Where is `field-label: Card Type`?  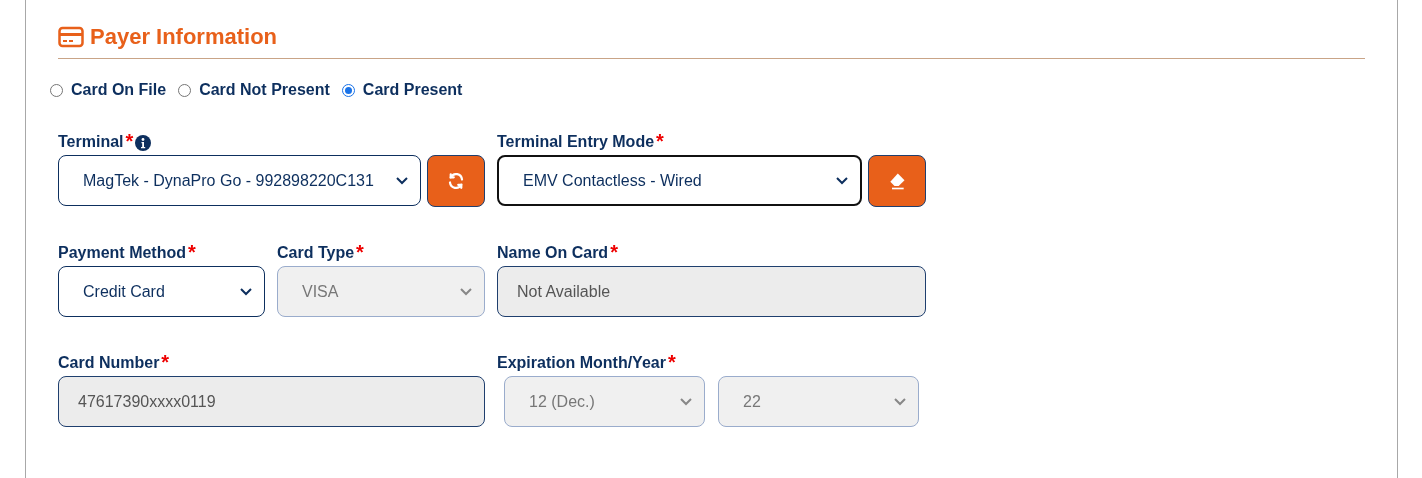
field-label: Card Type is located at coordinates (316, 253).